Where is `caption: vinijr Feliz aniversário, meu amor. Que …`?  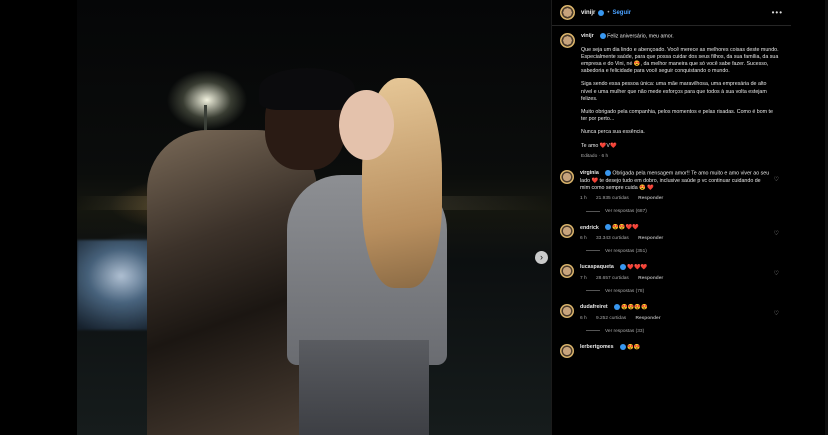 caption: vinijr Feliz aniversário, meu amor. Que … is located at coordinates (671, 96).